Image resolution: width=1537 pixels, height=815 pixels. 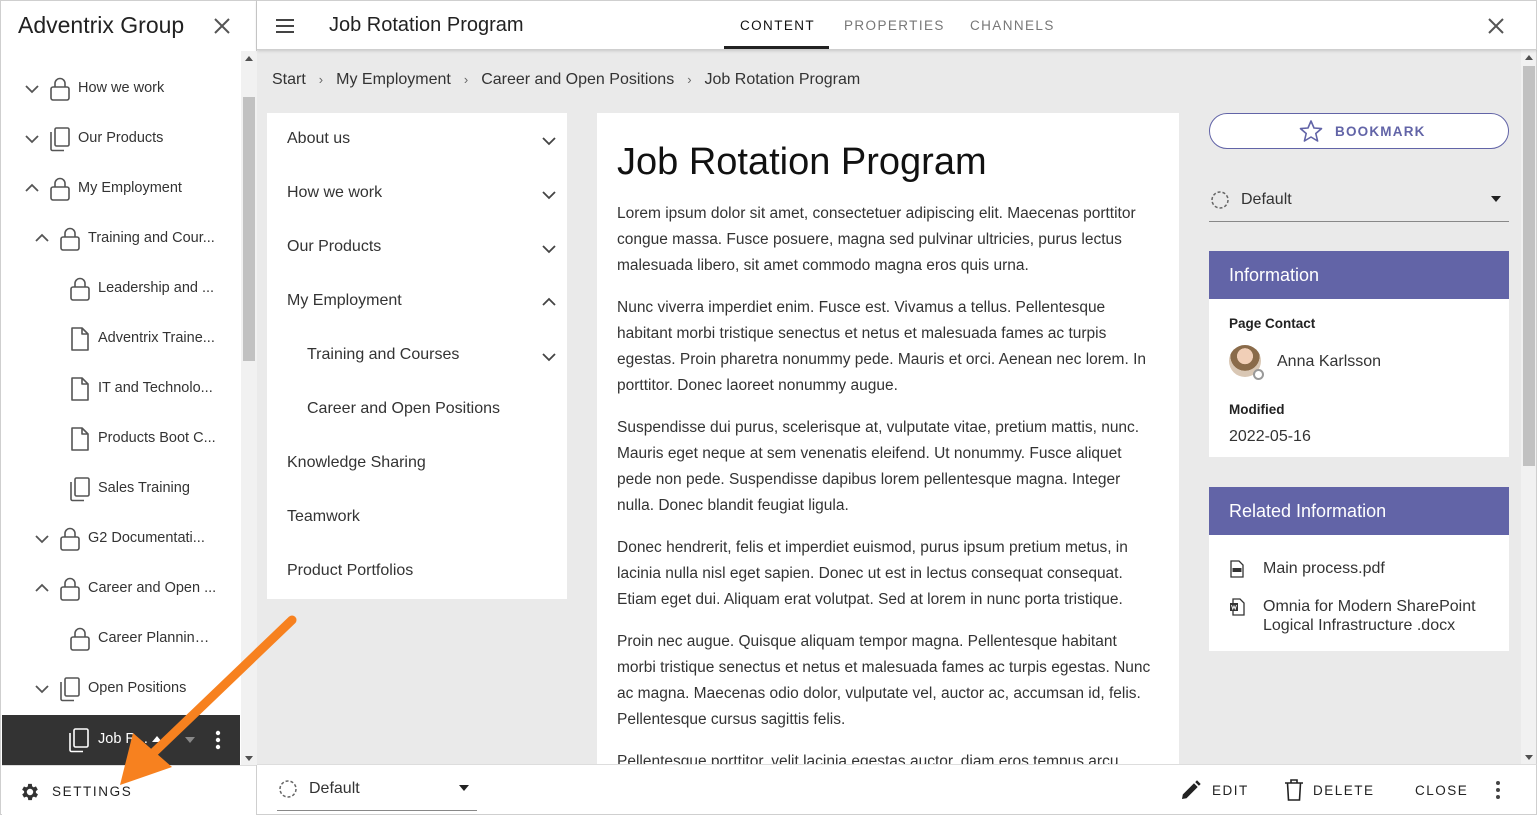 What do you see at coordinates (92, 791) in the screenshot?
I see `settings-label: SETTINGS` at bounding box center [92, 791].